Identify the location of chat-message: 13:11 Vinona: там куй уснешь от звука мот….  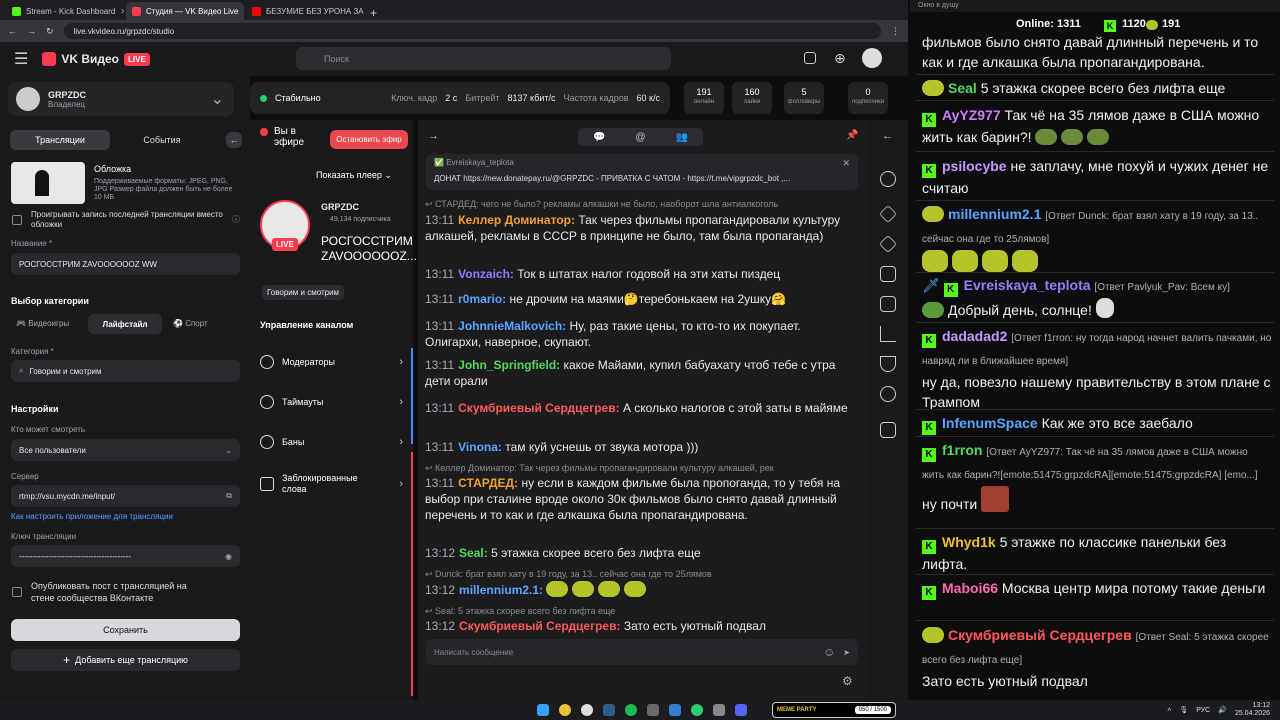
(562, 447).